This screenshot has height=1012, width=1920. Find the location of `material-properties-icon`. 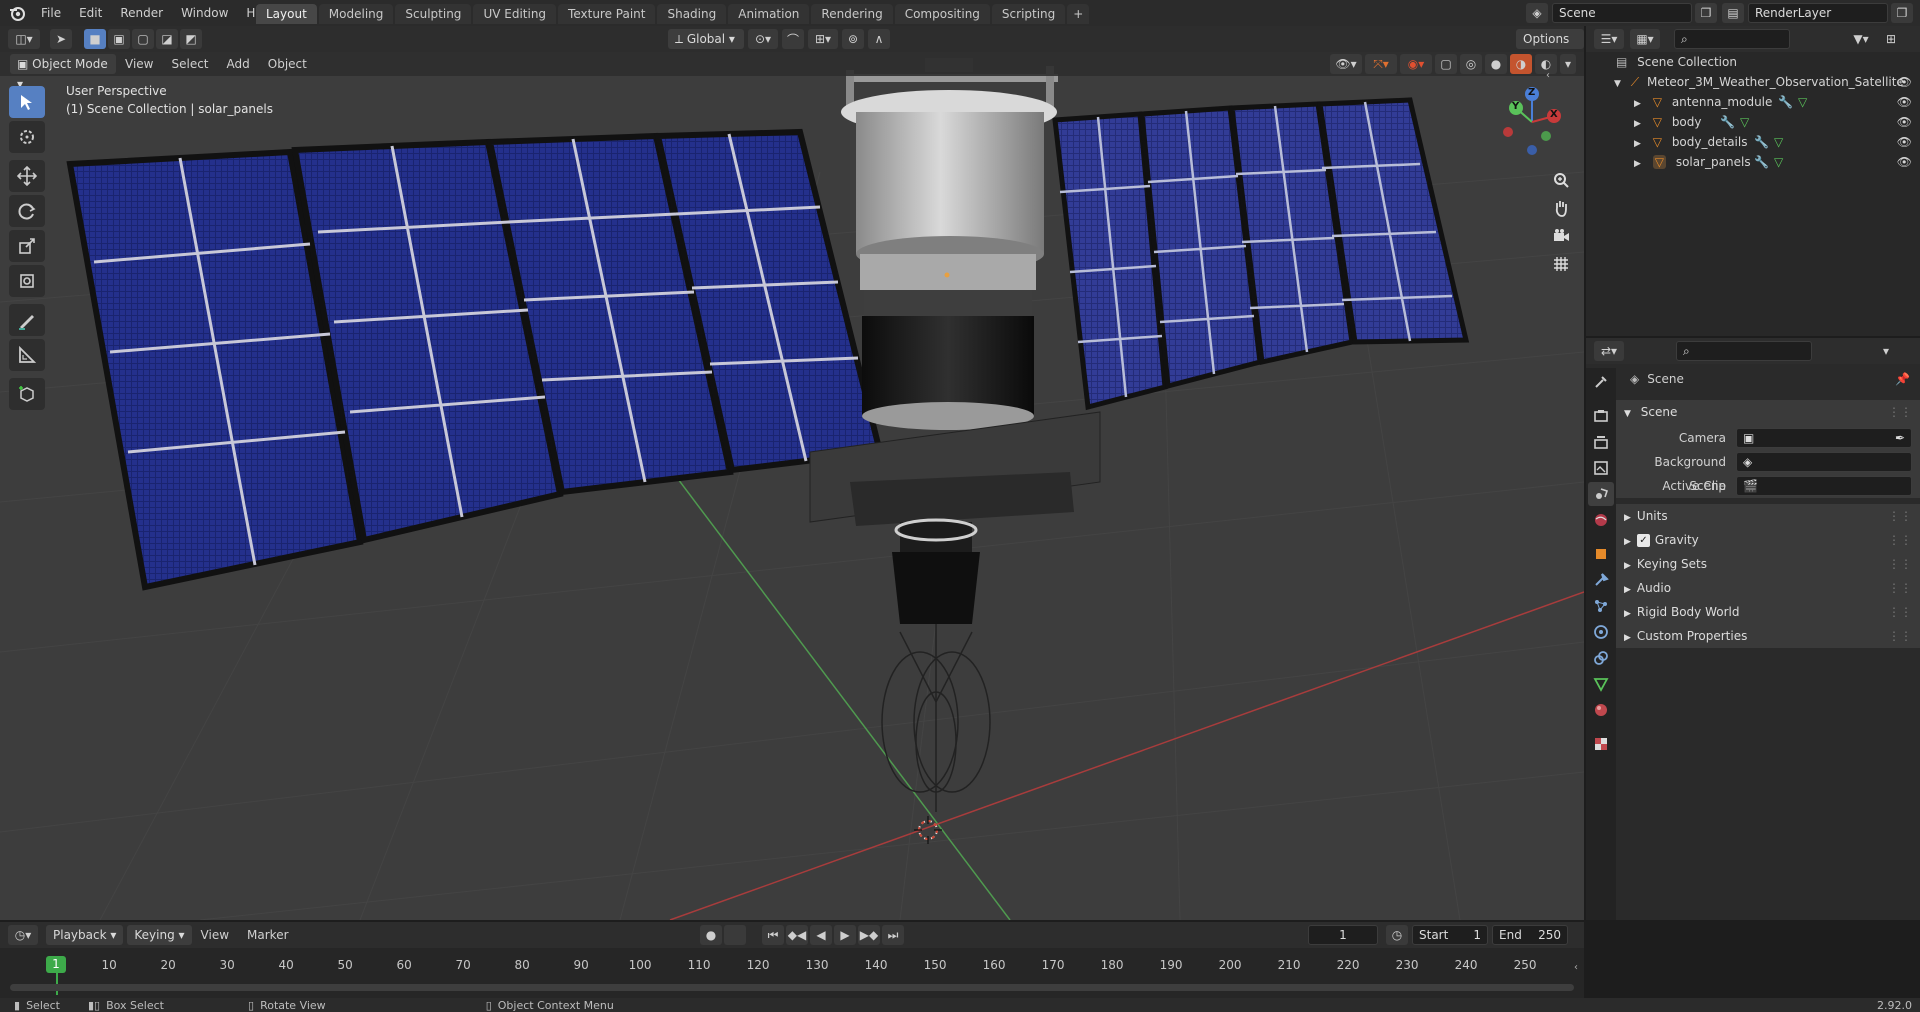

material-properties-icon is located at coordinates (1601, 710).